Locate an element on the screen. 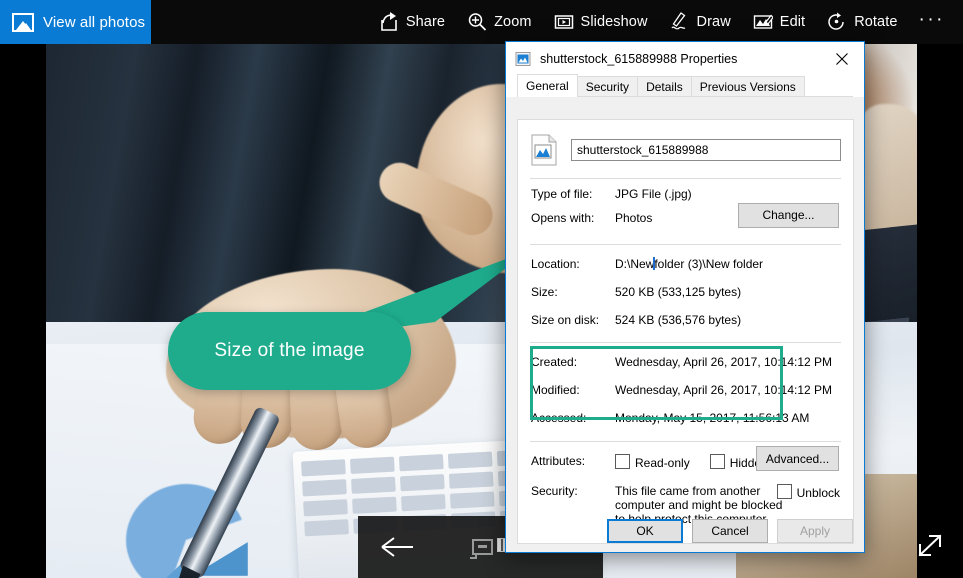 The image size is (963, 578). zoom-icon is located at coordinates (477, 22).